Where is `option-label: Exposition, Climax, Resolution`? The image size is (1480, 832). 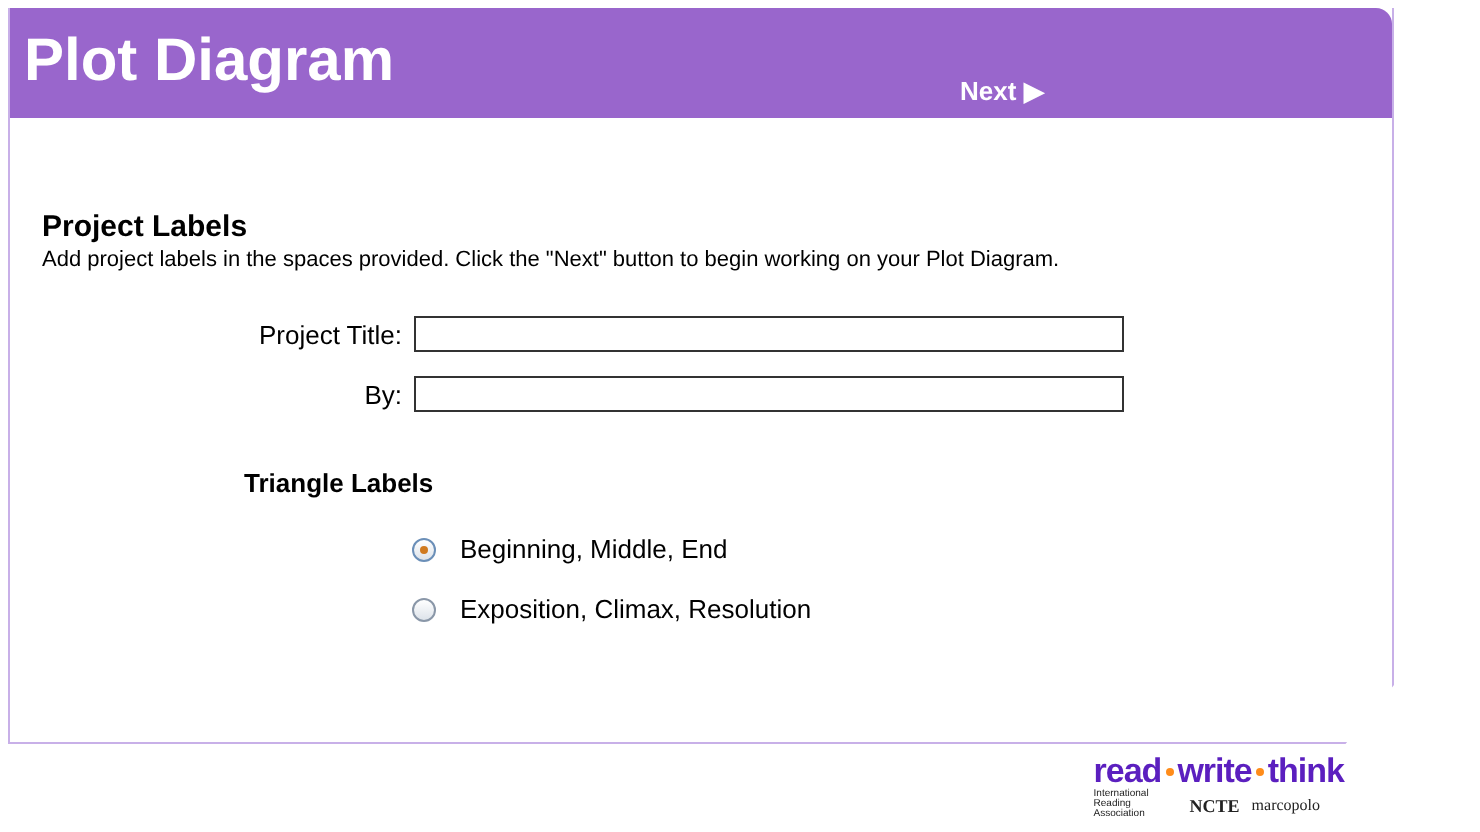
option-label: Exposition, Climax, Resolution is located at coordinates (636, 609).